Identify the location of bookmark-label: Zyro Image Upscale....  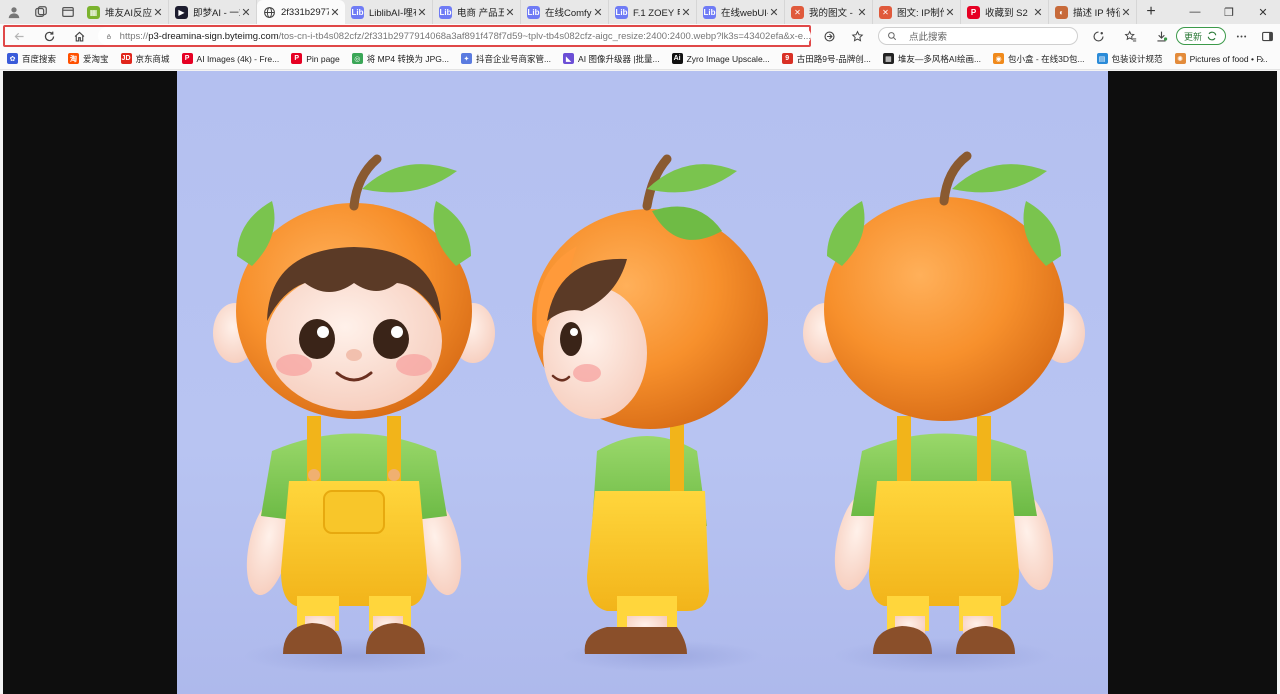
(728, 58).